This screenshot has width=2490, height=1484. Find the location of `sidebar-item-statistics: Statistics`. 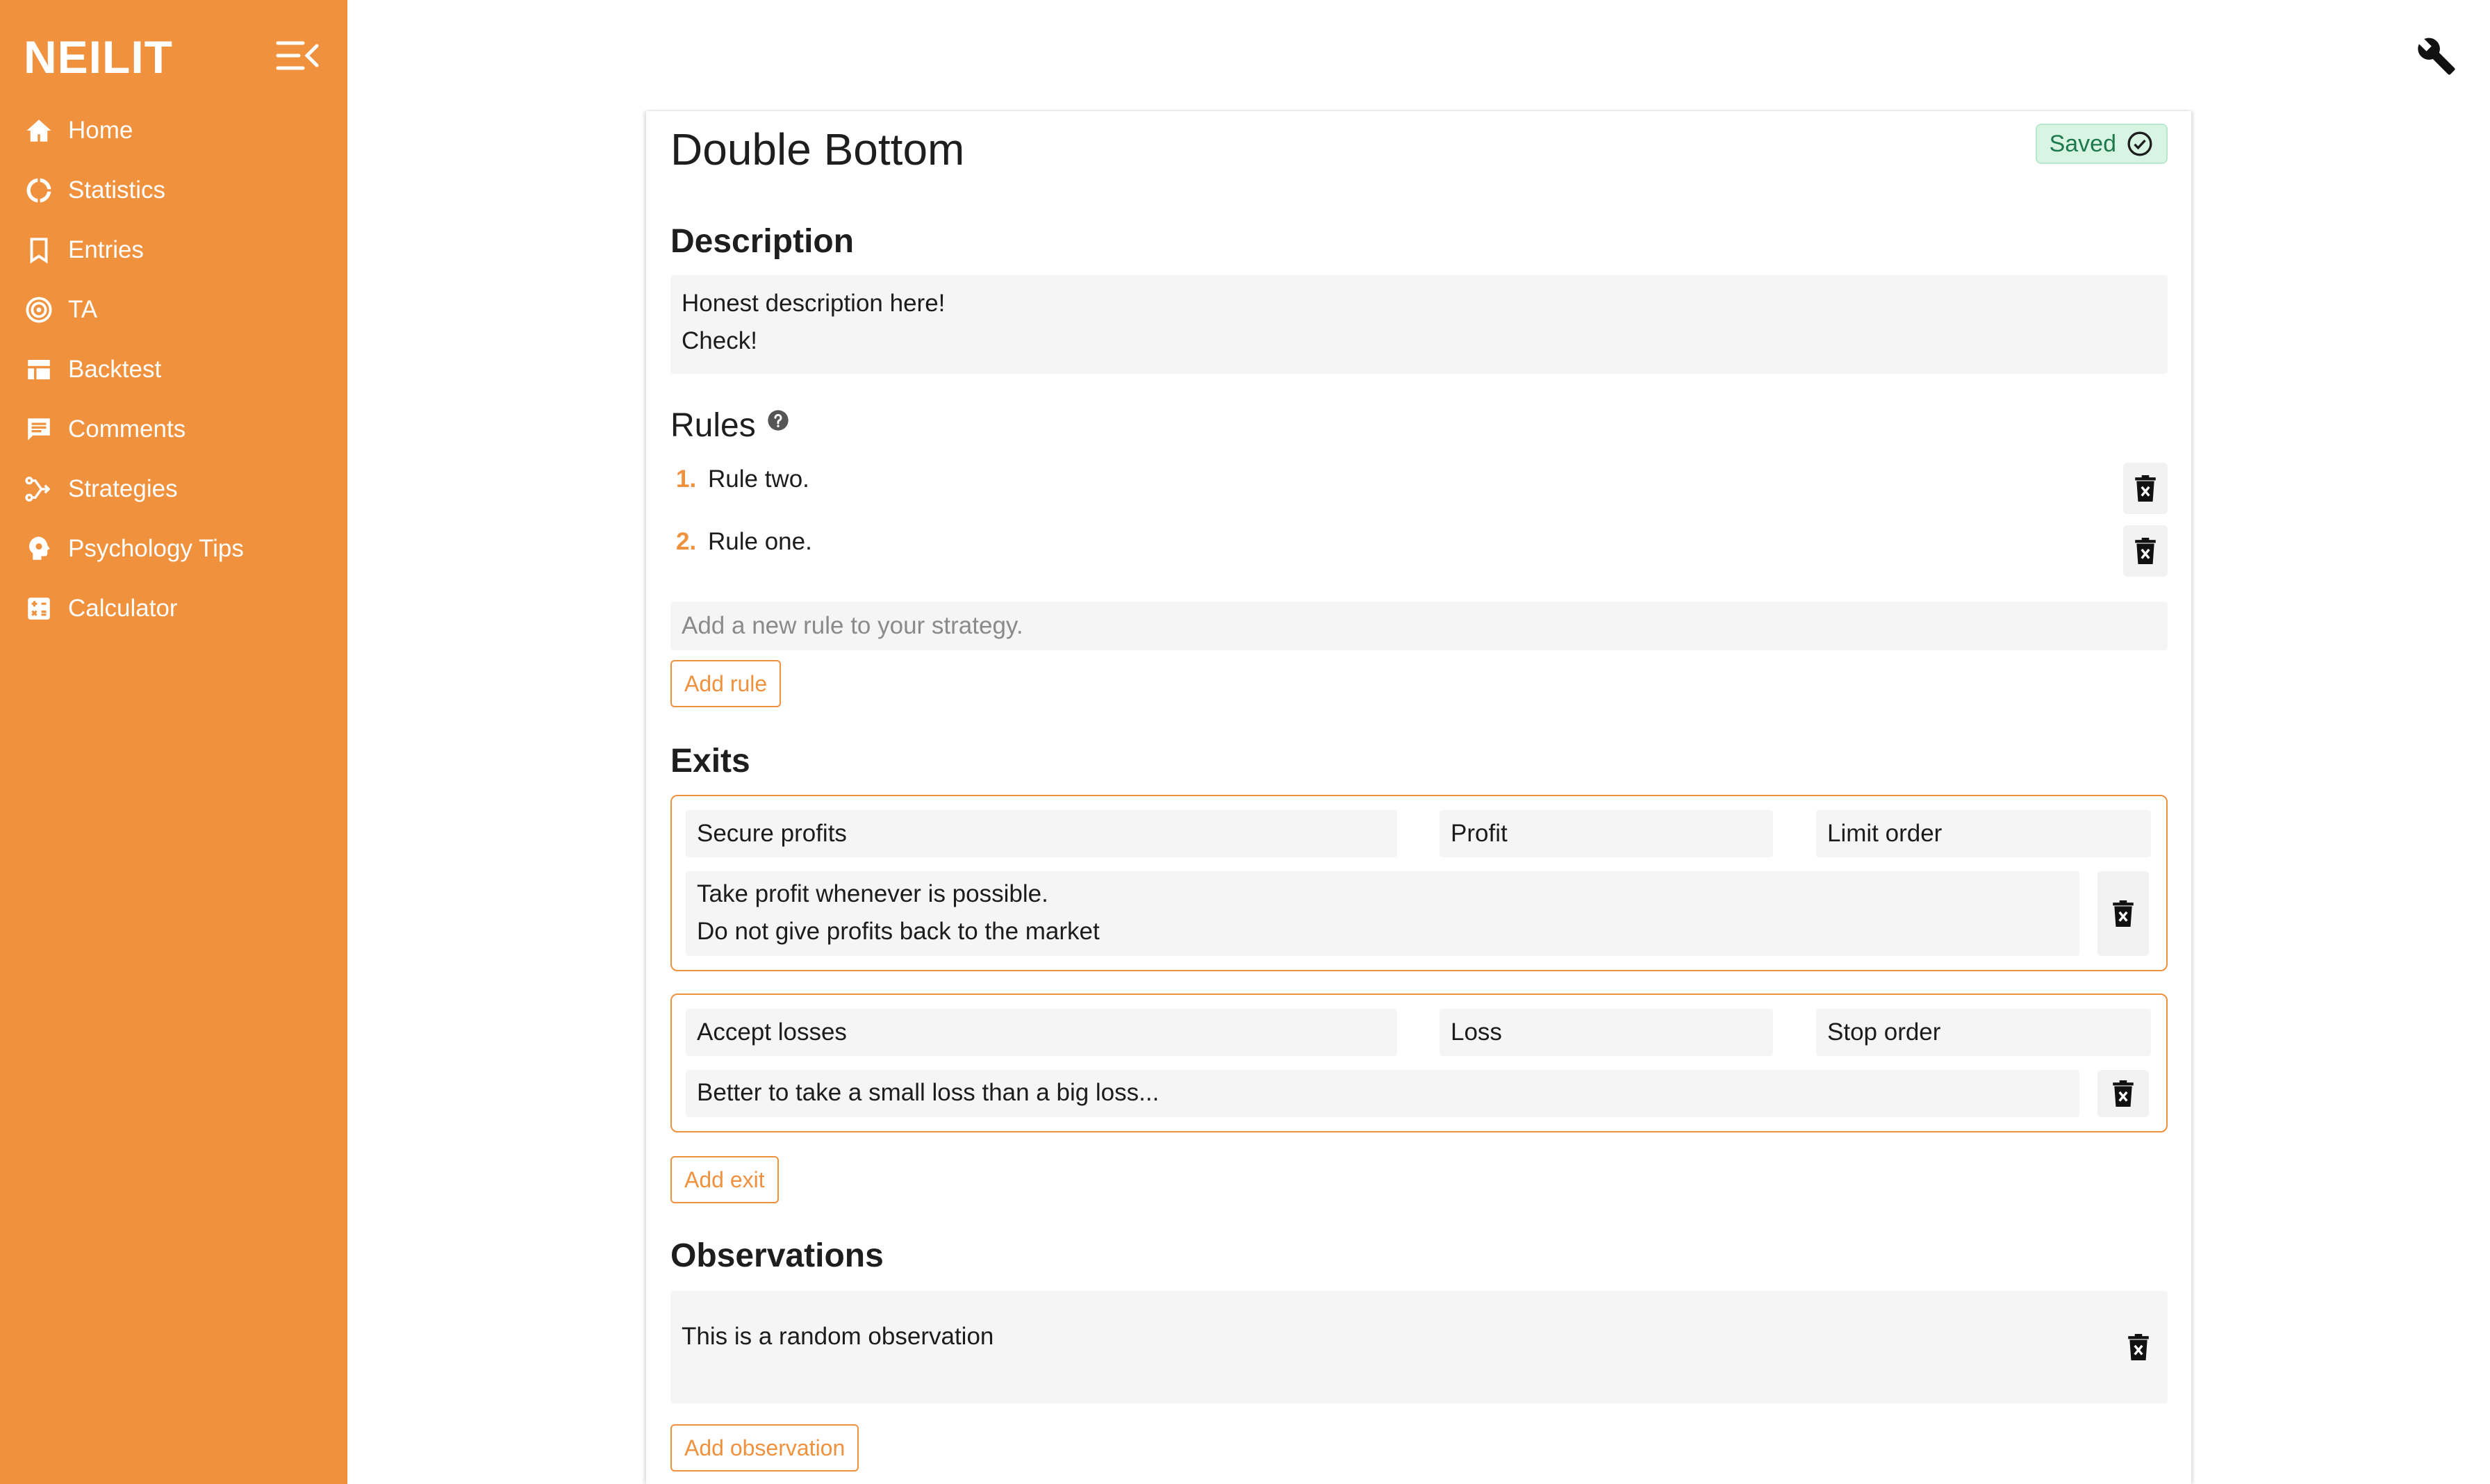

sidebar-item-statistics: Statistics is located at coordinates (174, 190).